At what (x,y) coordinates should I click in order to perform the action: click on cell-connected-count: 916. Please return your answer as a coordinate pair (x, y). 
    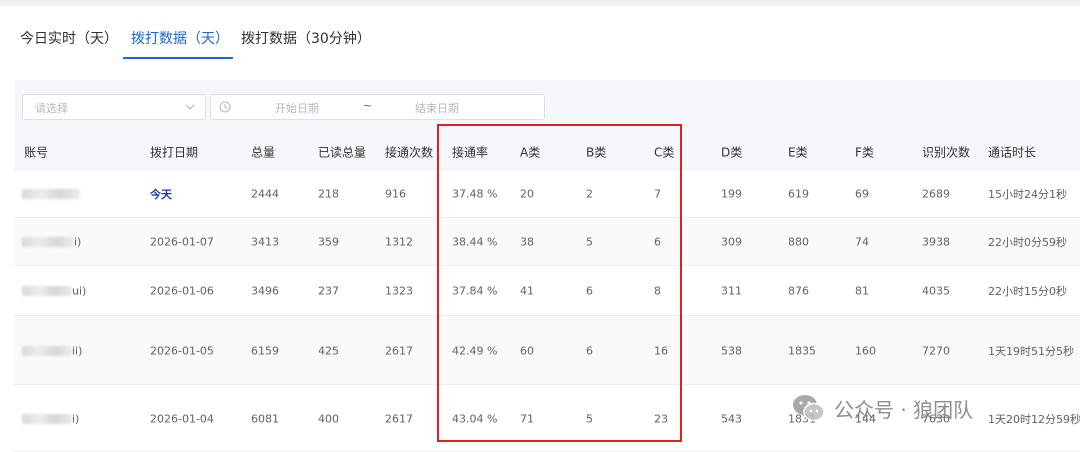
    Looking at the image, I should click on (395, 194).